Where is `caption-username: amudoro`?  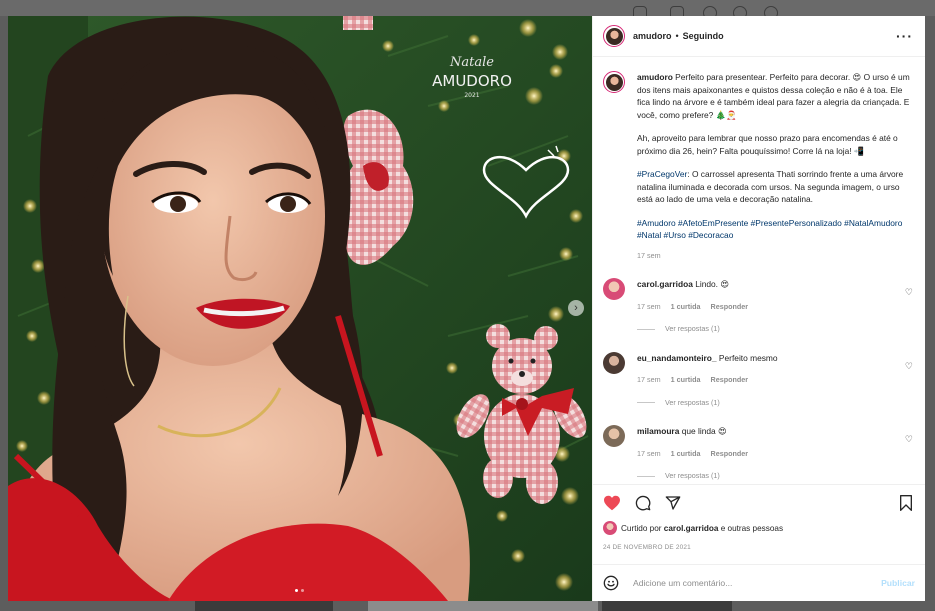 caption-username: amudoro is located at coordinates (655, 77).